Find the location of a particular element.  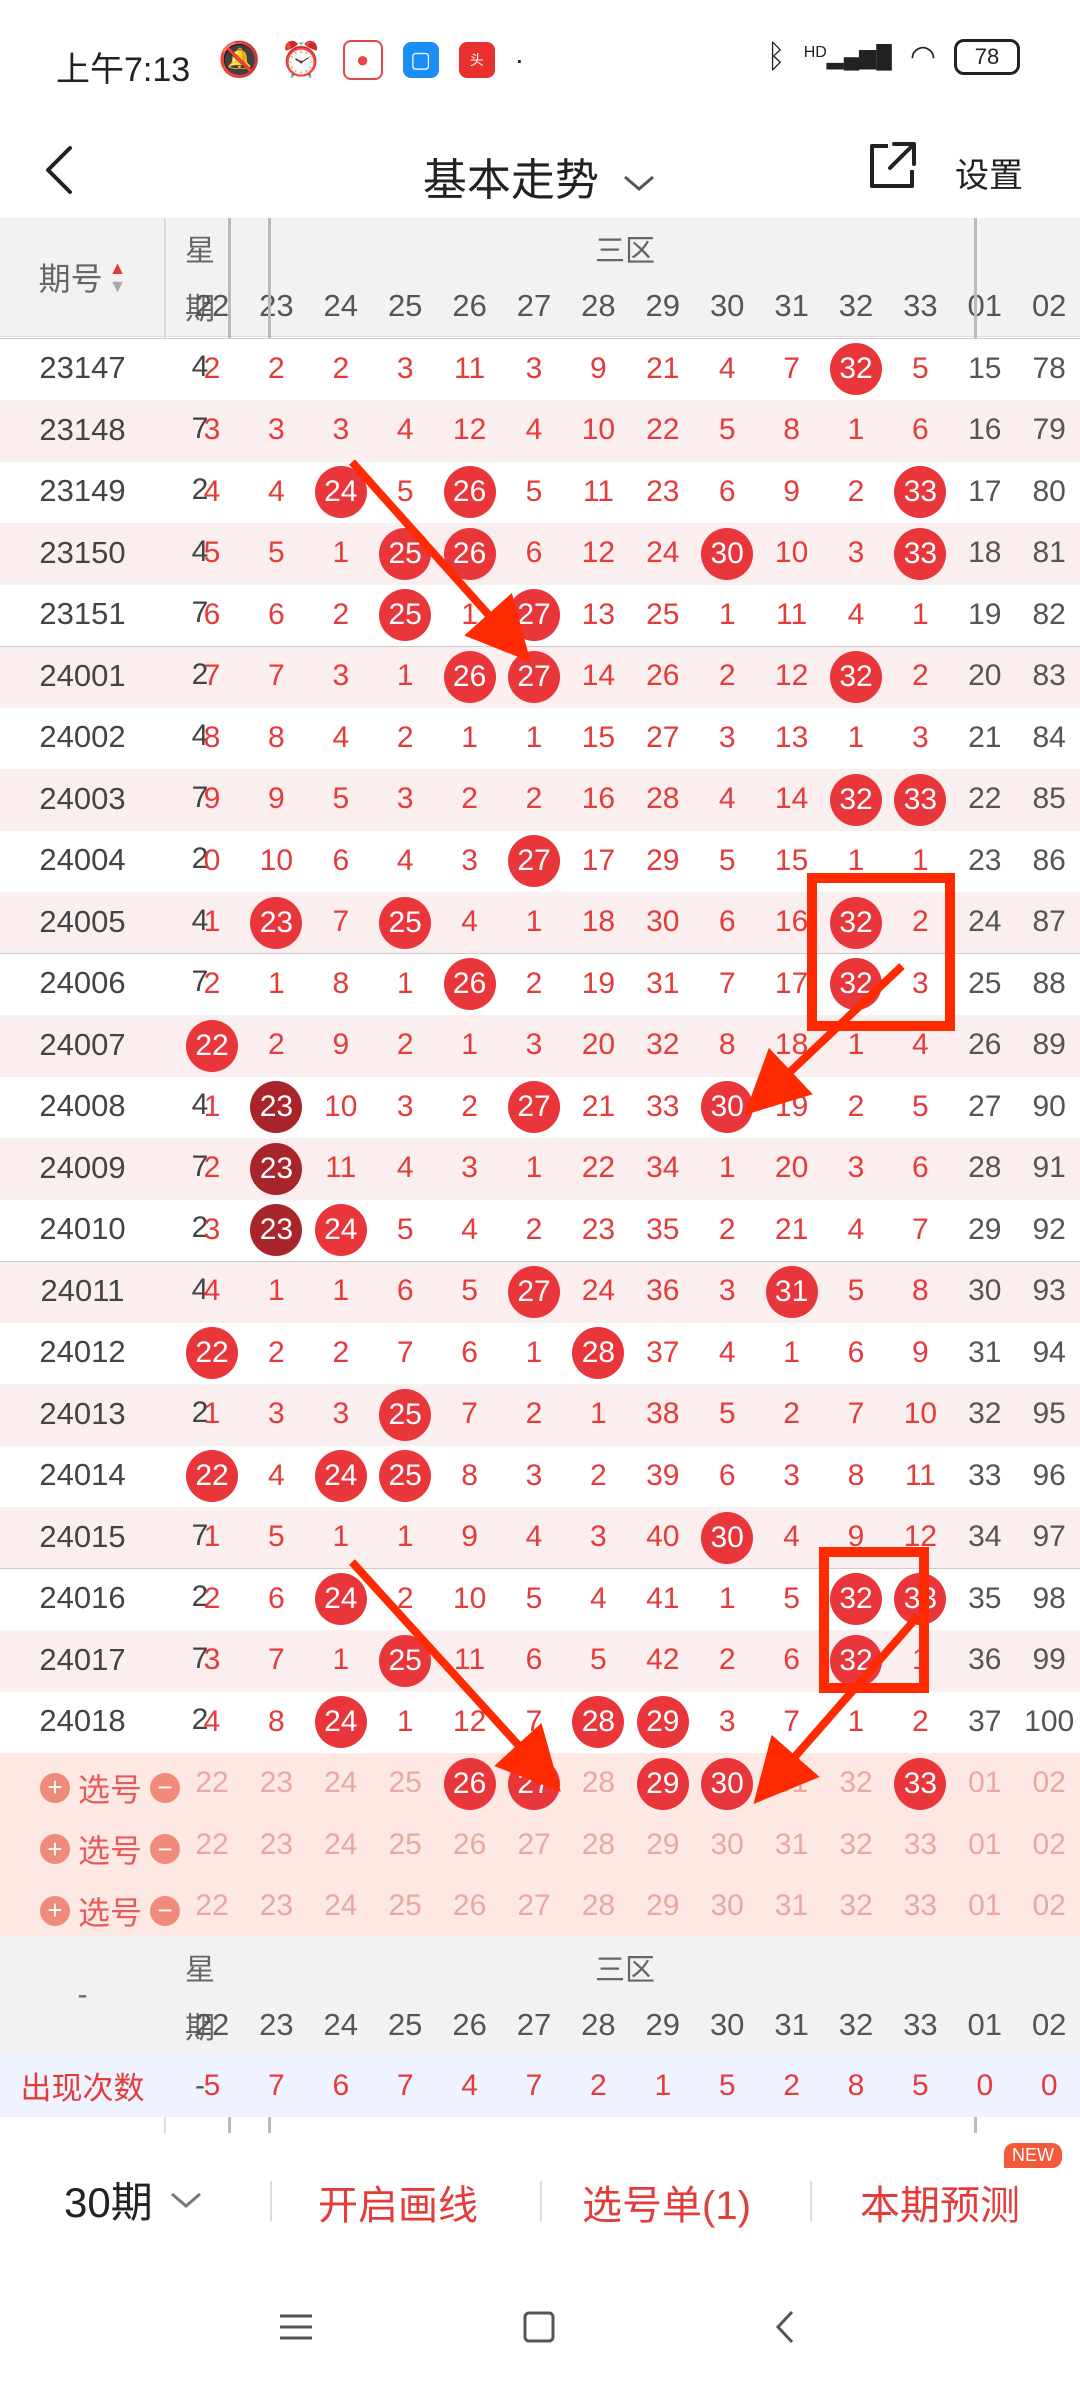

selected-number-ball: 29 is located at coordinates (662, 1783).